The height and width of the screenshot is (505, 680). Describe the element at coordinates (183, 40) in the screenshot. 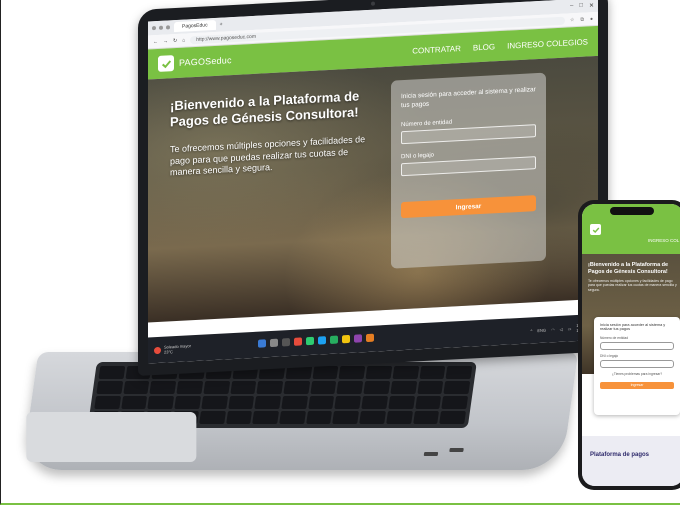

I see `home-icon: ⌂` at that location.